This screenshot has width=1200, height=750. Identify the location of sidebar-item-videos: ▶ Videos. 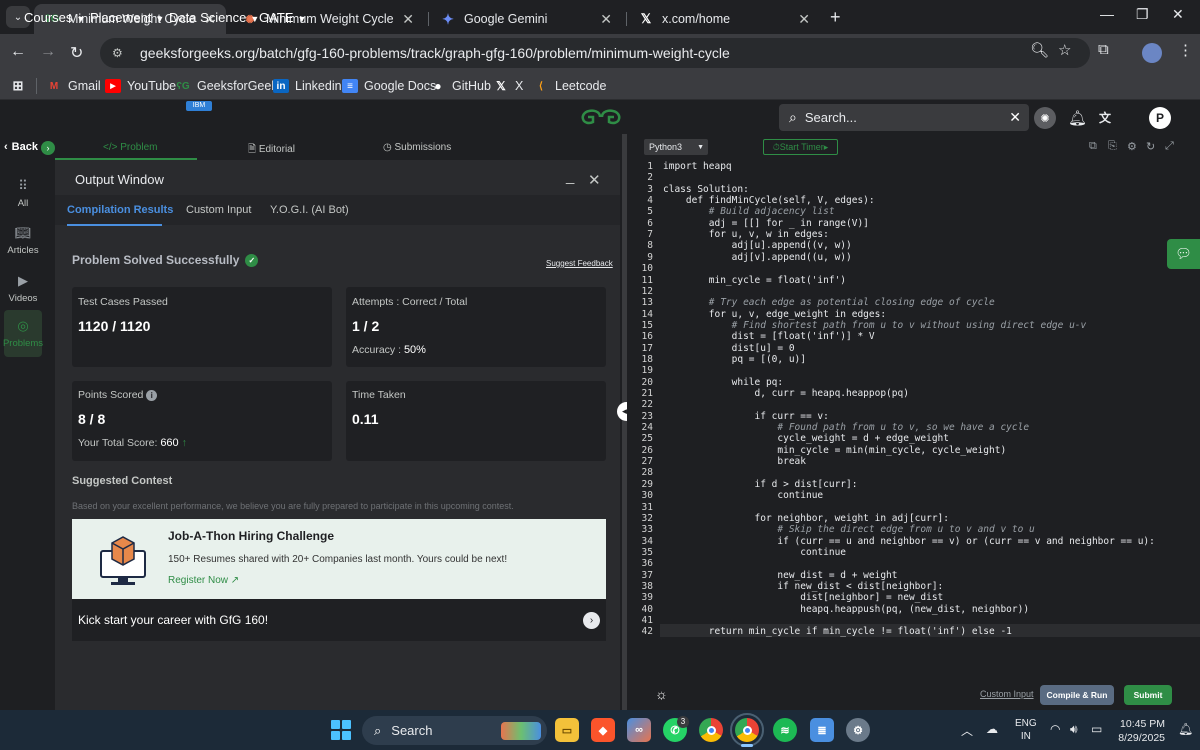
(23, 288).